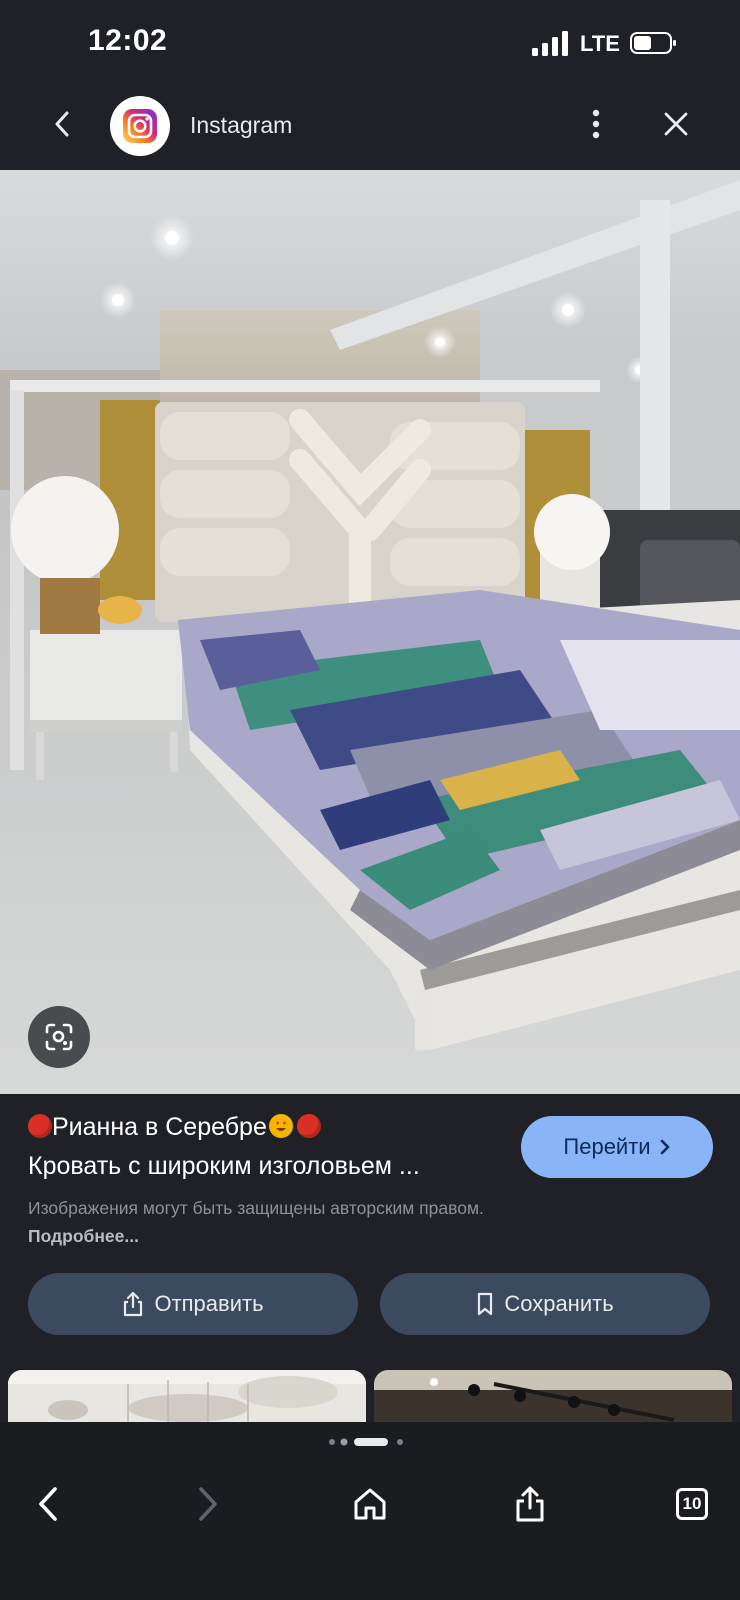 Image resolution: width=740 pixels, height=1600 pixels. I want to click on tab-count: 10, so click(692, 1503).